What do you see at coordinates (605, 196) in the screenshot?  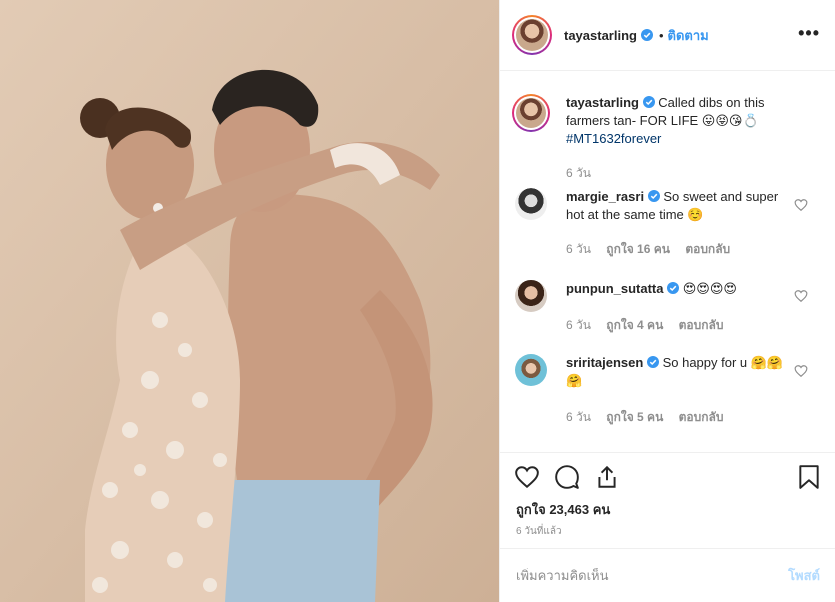 I see `comment-username: margie_rasri` at bounding box center [605, 196].